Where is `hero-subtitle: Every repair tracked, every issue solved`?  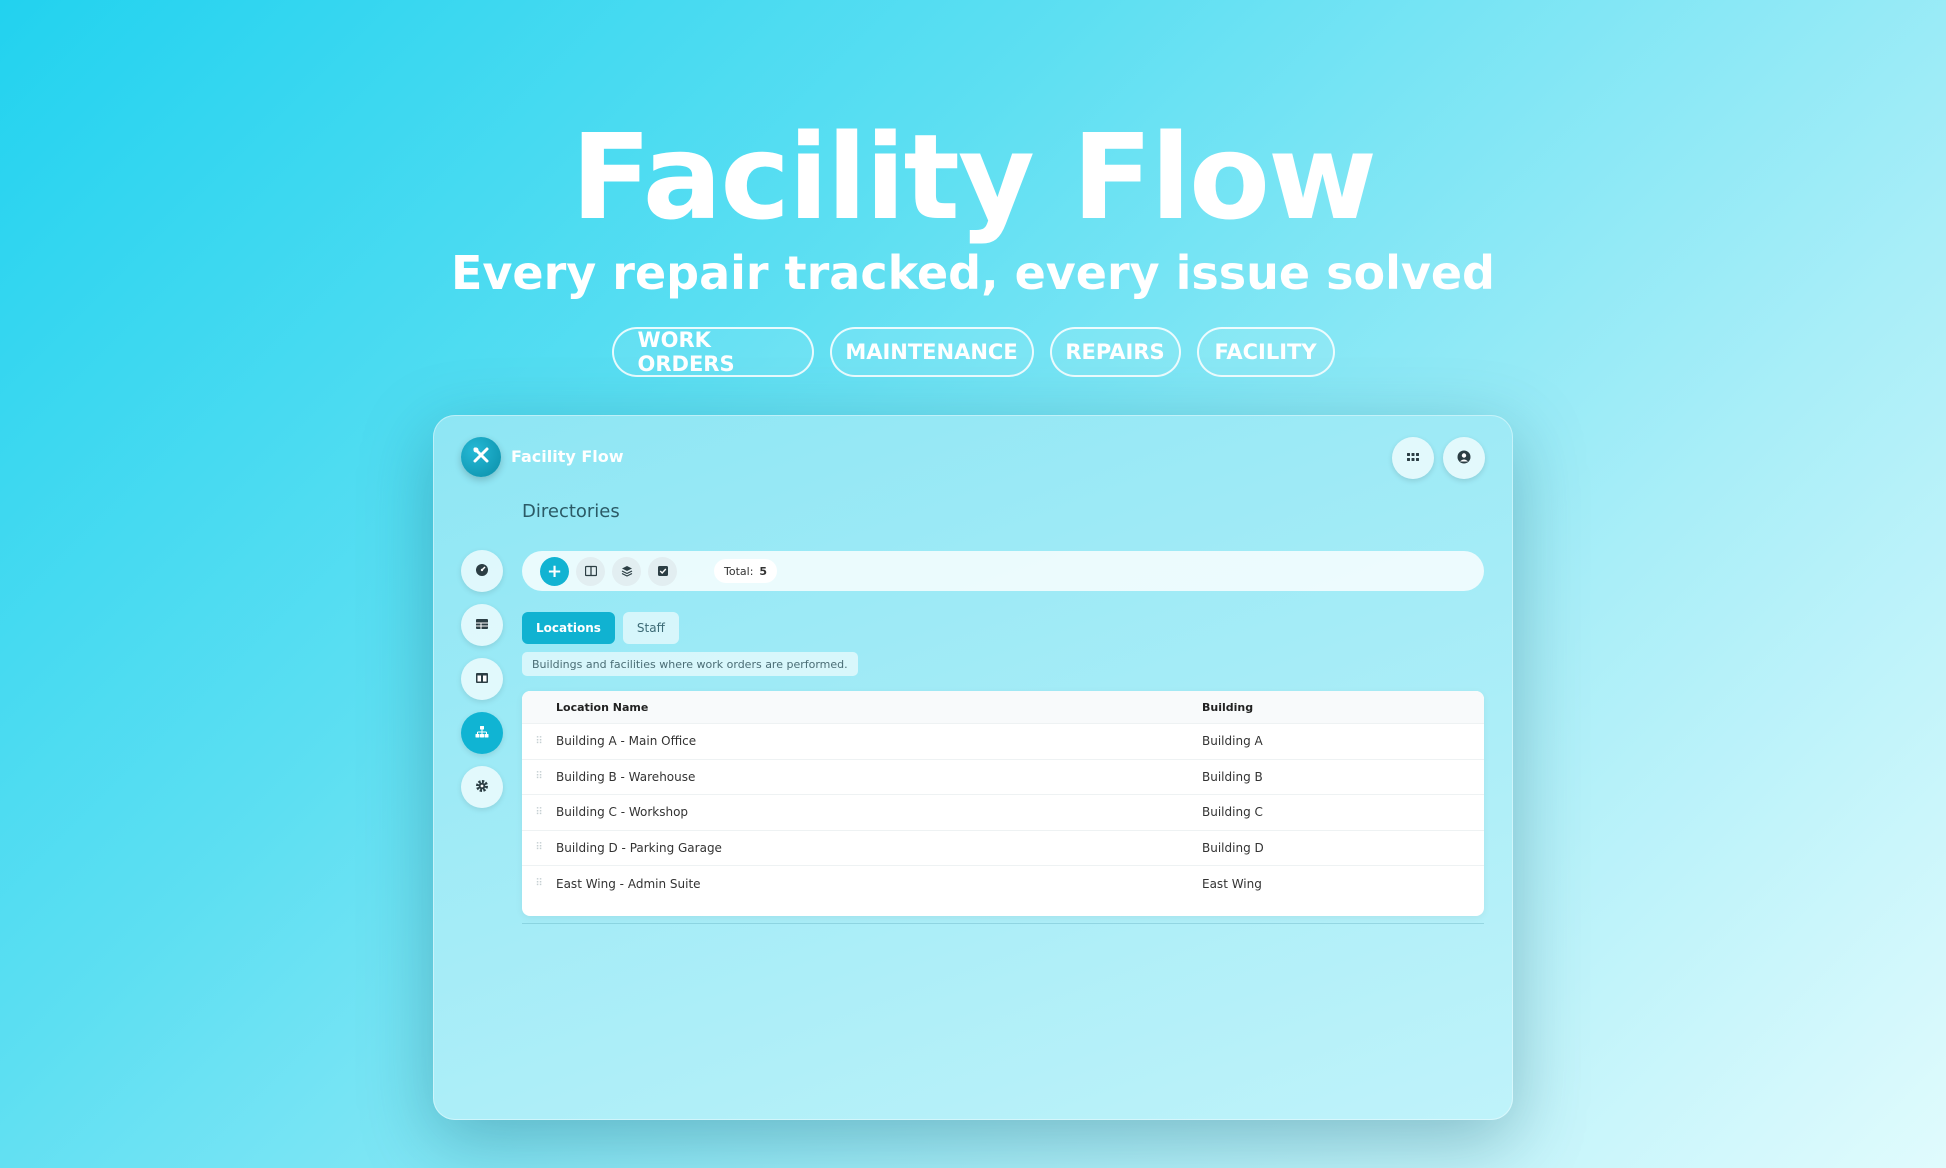
hero-subtitle: Every repair tracked, every issue solved is located at coordinates (973, 273).